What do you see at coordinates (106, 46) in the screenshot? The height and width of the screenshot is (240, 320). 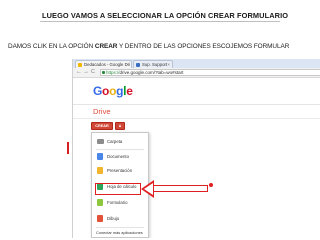 I see `subtitle-bold: CREAR` at bounding box center [106, 46].